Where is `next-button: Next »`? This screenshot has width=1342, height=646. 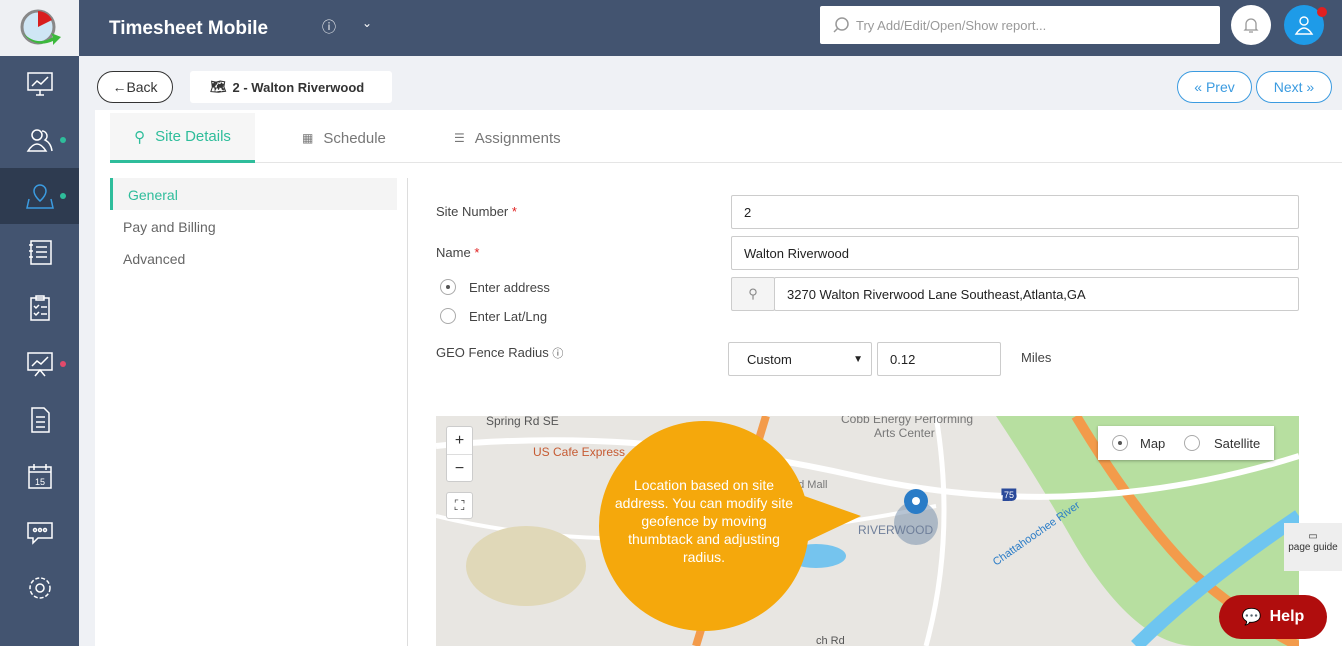
next-button: Next » is located at coordinates (1294, 87).